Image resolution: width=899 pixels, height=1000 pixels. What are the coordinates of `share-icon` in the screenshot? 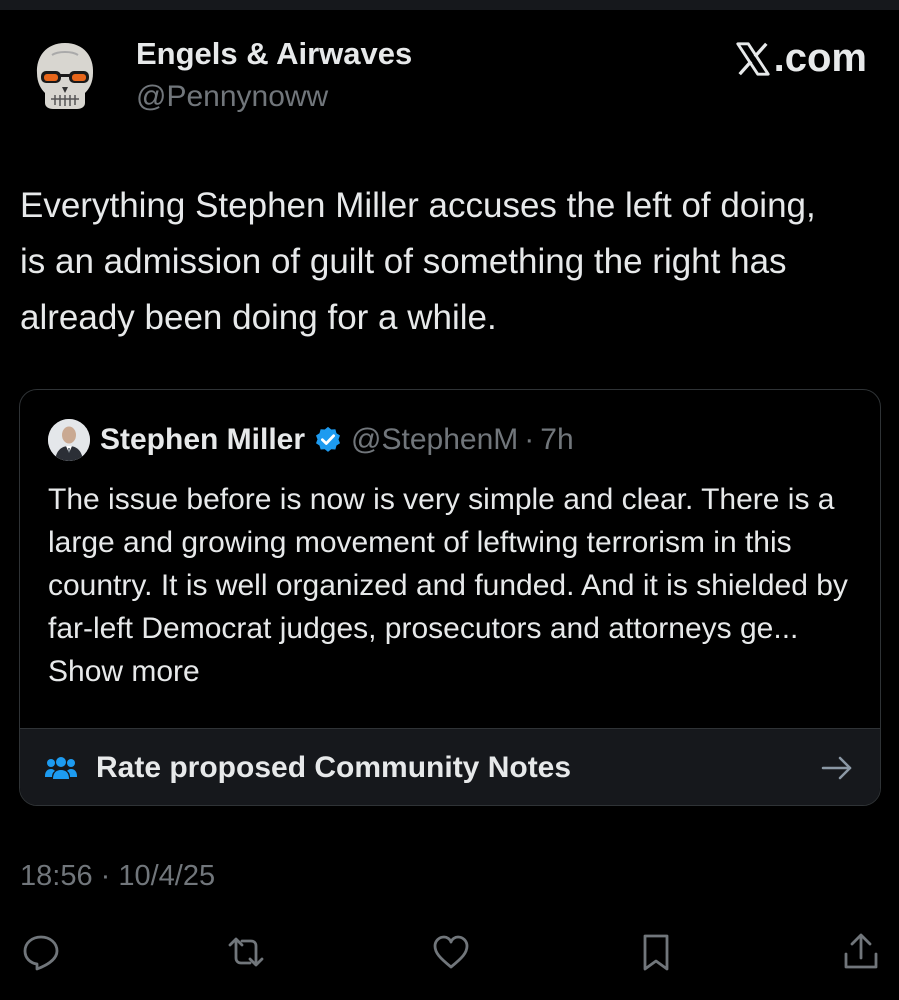 It's located at (861, 951).